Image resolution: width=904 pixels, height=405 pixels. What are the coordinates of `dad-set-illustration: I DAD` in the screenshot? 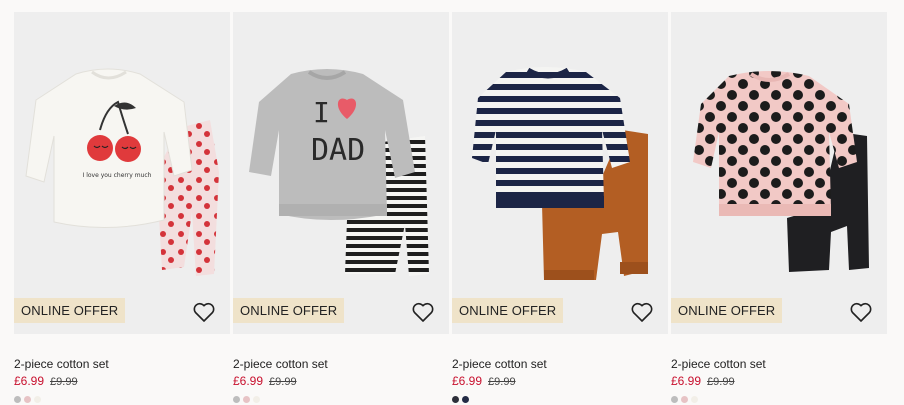 It's located at (339, 172).